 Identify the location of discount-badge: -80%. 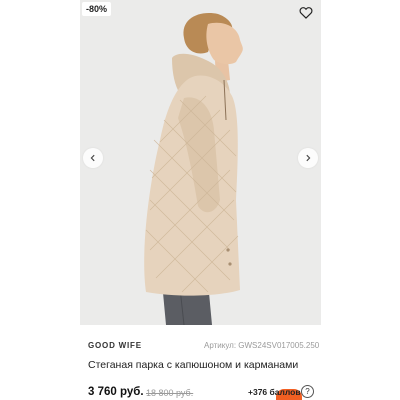
(97, 9).